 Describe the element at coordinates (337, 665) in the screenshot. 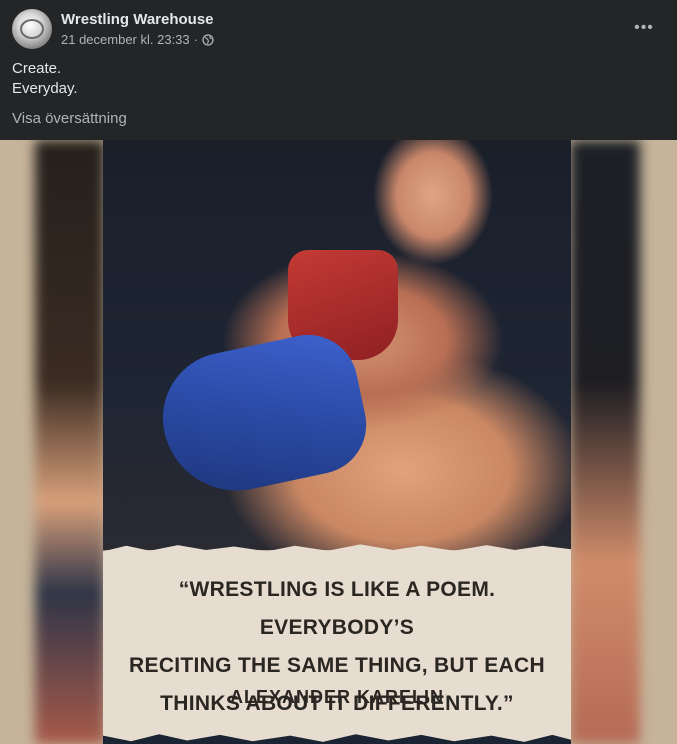

I see `quote-line: RECITING THE SAME THING, BUT EACH` at that location.